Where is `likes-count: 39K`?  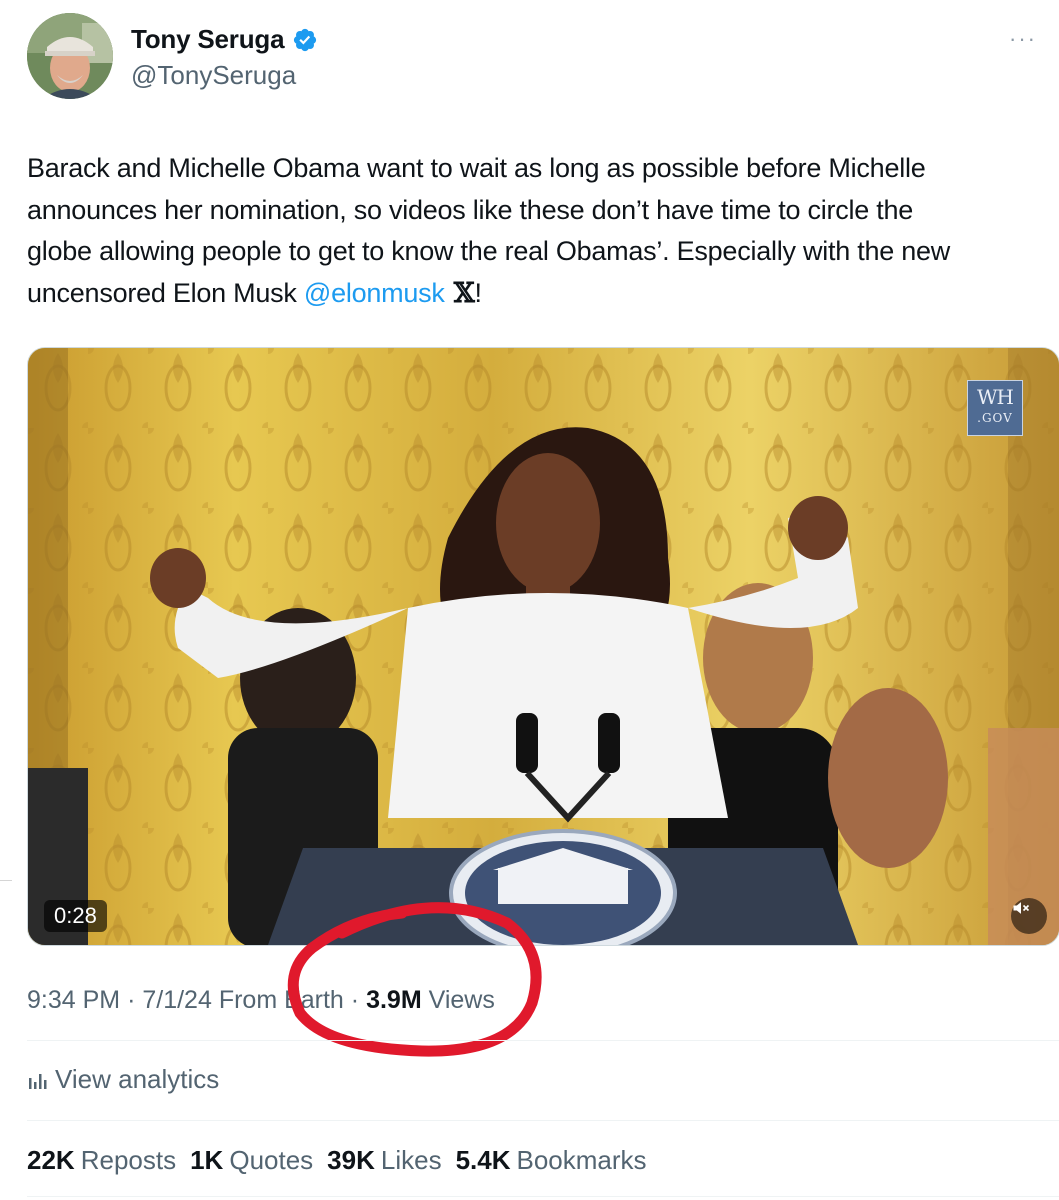 likes-count: 39K is located at coordinates (351, 1160).